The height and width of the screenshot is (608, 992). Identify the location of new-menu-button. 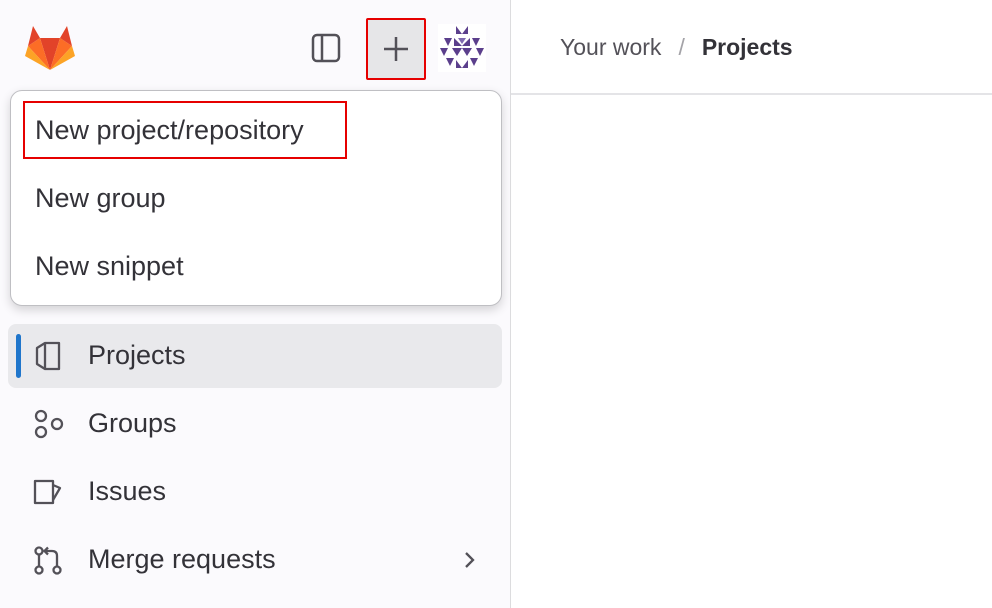
(396, 49).